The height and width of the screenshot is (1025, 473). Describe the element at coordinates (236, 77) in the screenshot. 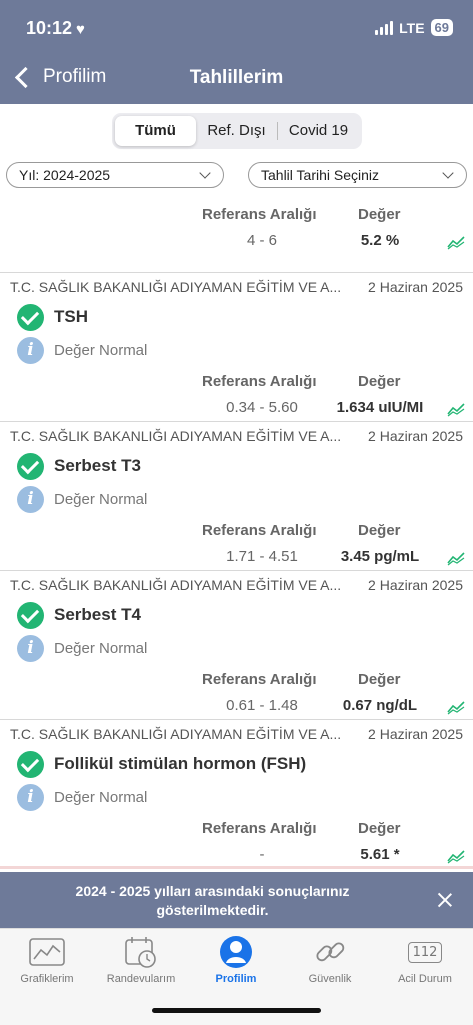

I see `page-title: Tahlillerim` at that location.